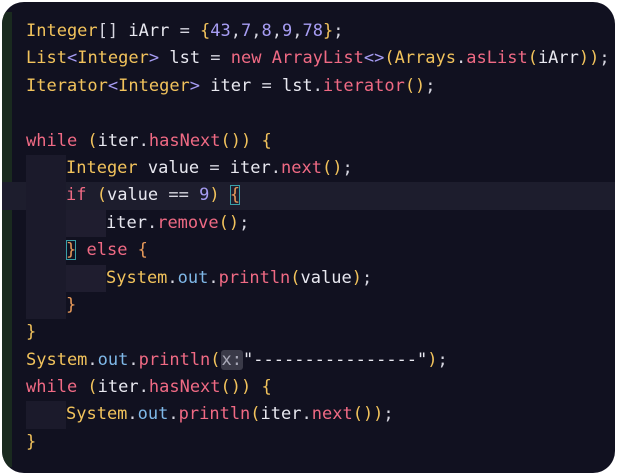  What do you see at coordinates (335, 359) in the screenshot?
I see `code-token: "----------------"` at bounding box center [335, 359].